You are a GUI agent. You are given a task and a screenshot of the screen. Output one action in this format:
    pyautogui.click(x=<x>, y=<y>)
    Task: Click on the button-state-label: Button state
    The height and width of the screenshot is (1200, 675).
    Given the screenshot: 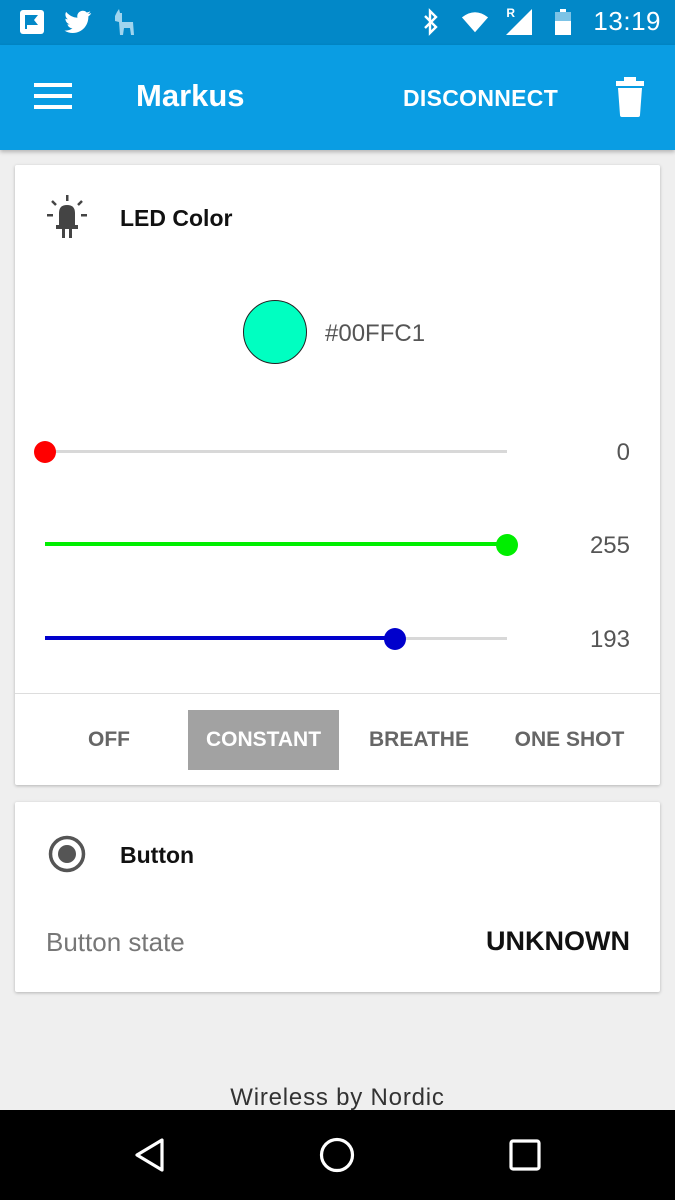 What is the action you would take?
    pyautogui.click(x=115, y=942)
    